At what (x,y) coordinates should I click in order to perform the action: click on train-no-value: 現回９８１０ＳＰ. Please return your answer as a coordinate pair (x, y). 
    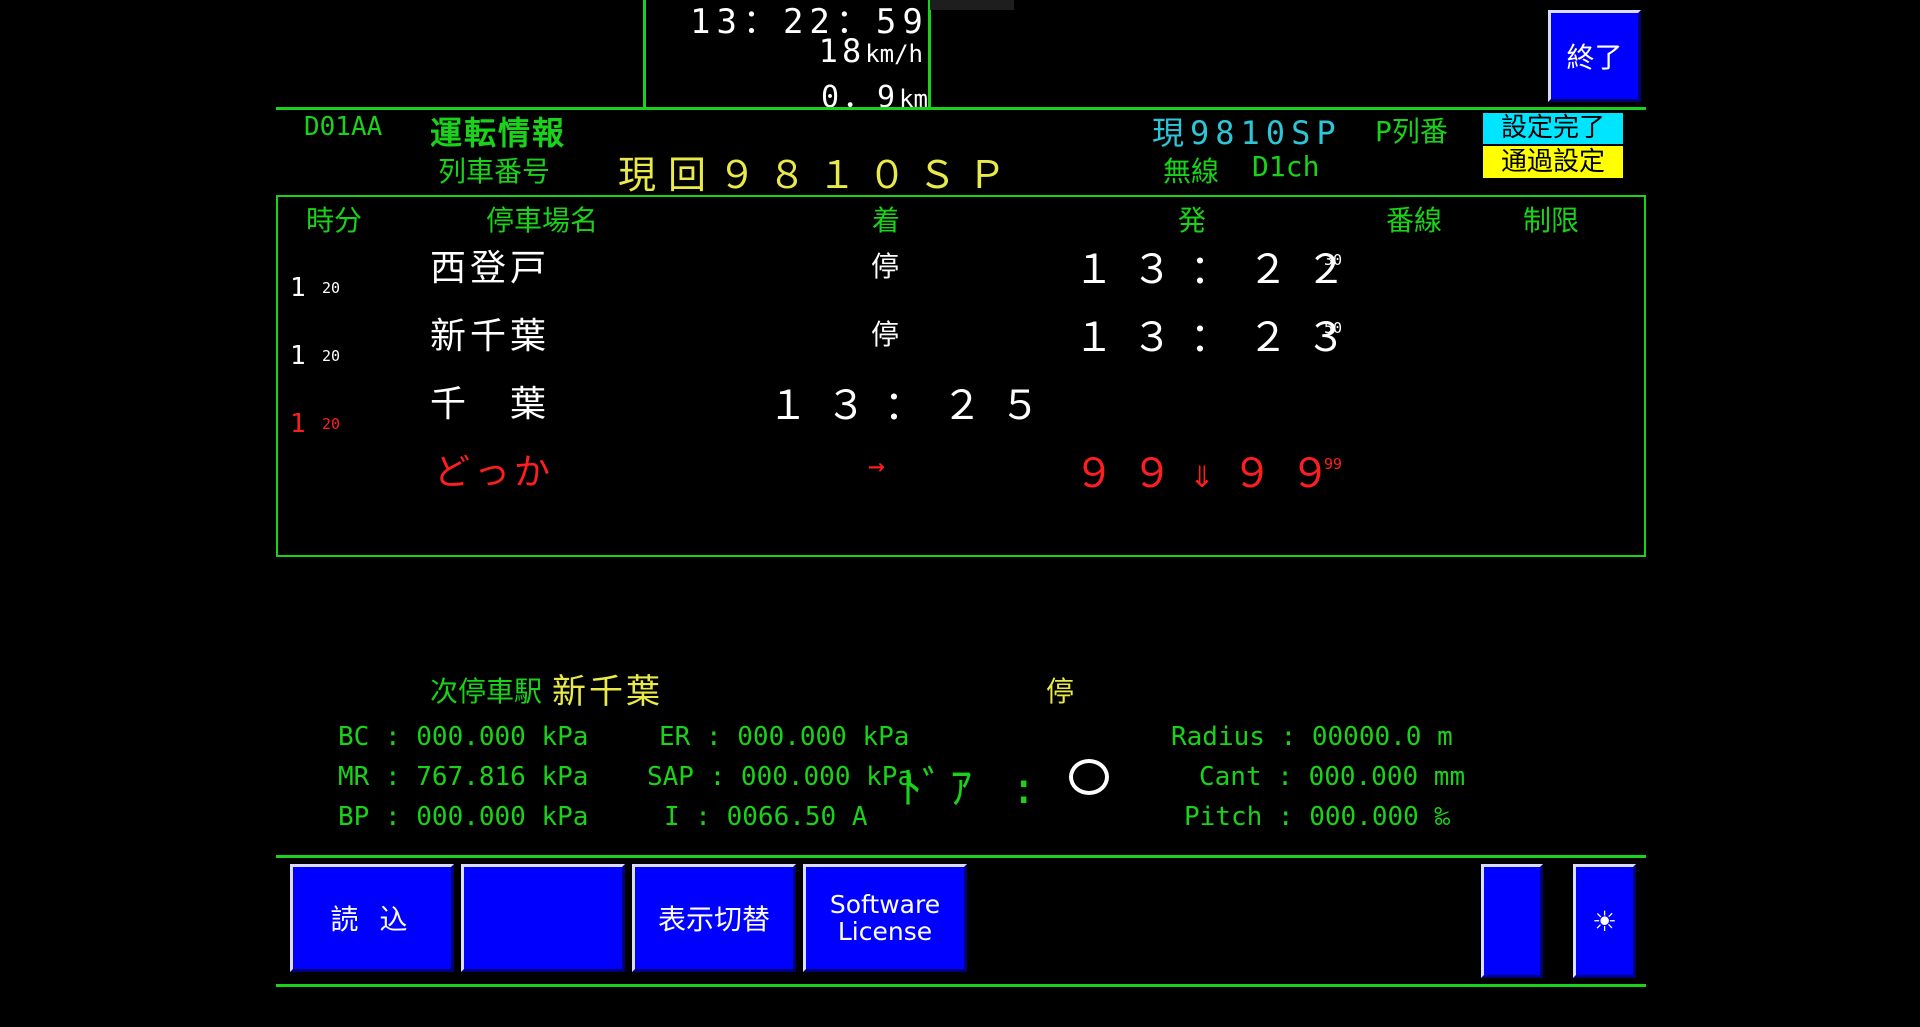
    Looking at the image, I should click on (818, 175).